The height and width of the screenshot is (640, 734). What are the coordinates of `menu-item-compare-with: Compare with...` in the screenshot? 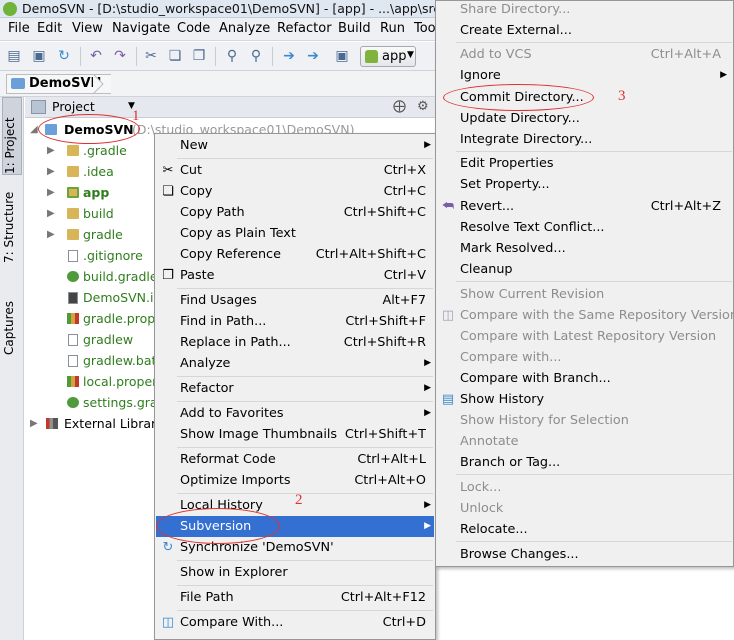 It's located at (585, 357).